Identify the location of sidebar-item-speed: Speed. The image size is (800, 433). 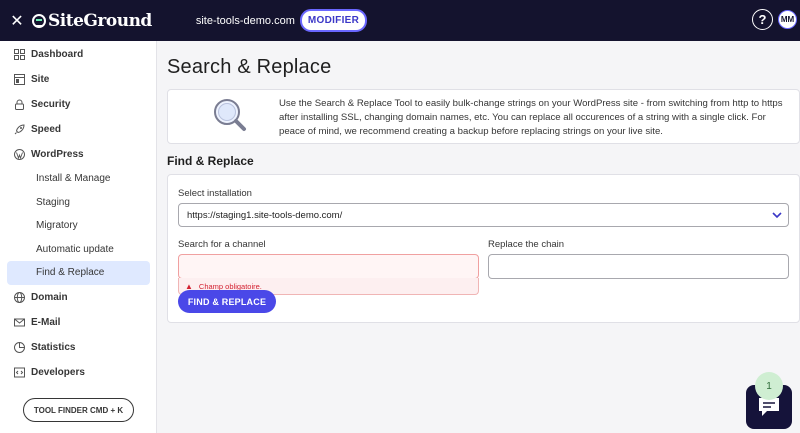
(78, 129).